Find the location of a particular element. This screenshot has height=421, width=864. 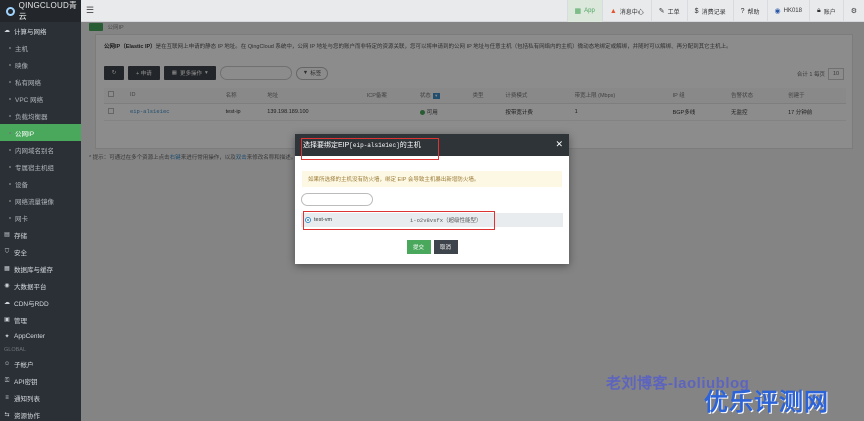

bell-icon: ▲ is located at coordinates (613, 11).